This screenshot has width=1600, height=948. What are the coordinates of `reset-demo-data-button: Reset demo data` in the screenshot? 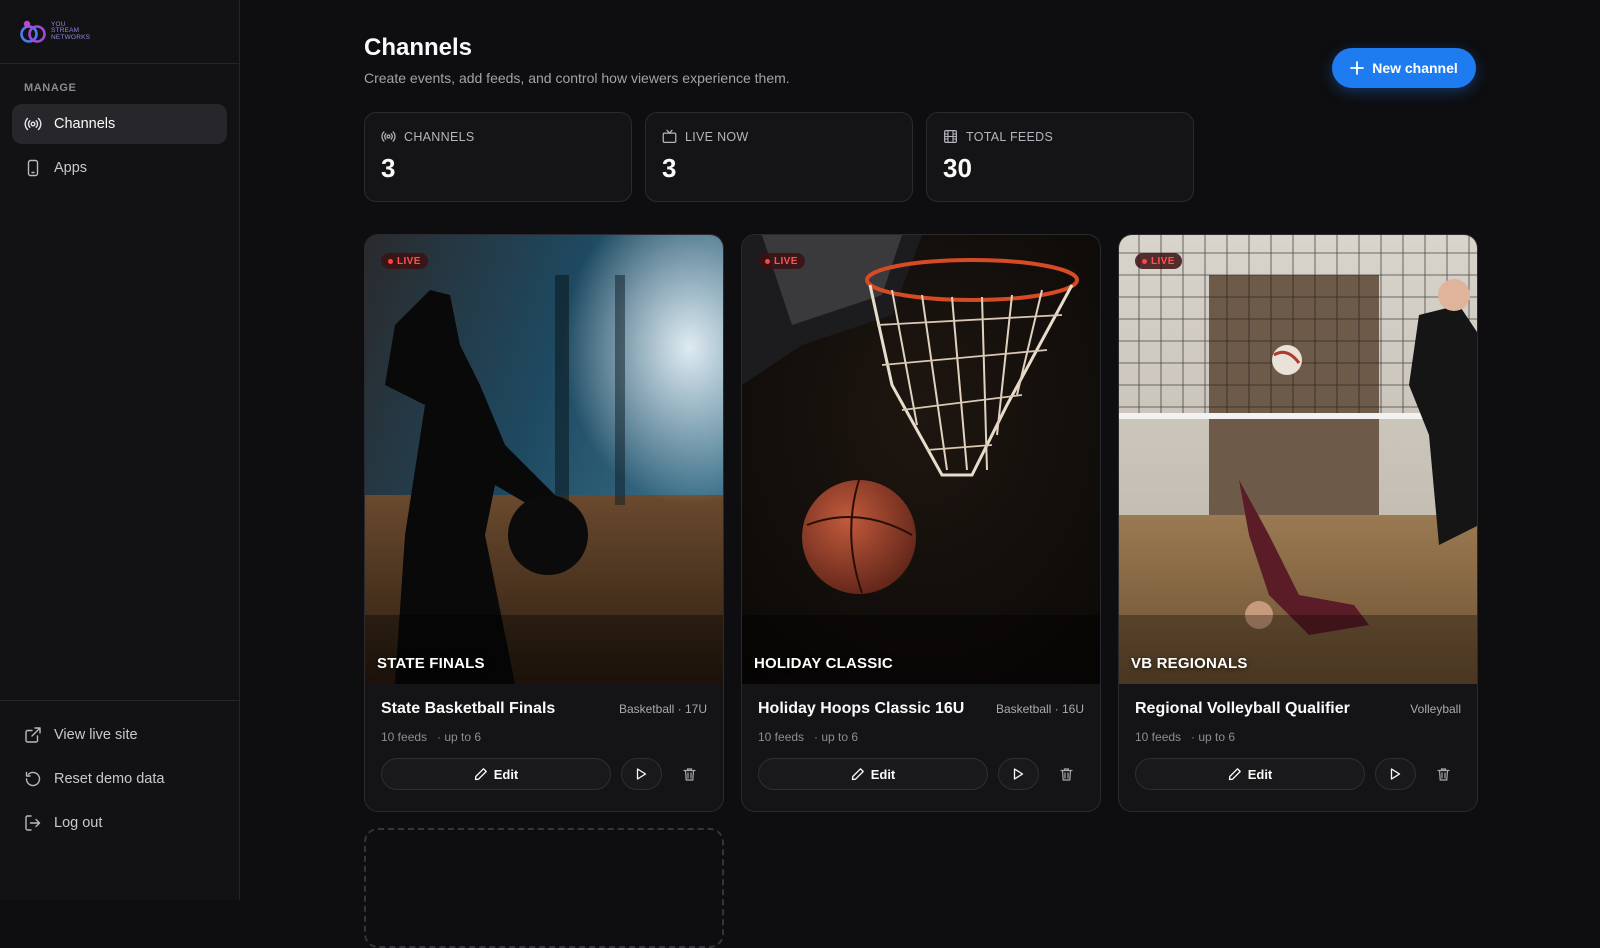 It's located at (119, 779).